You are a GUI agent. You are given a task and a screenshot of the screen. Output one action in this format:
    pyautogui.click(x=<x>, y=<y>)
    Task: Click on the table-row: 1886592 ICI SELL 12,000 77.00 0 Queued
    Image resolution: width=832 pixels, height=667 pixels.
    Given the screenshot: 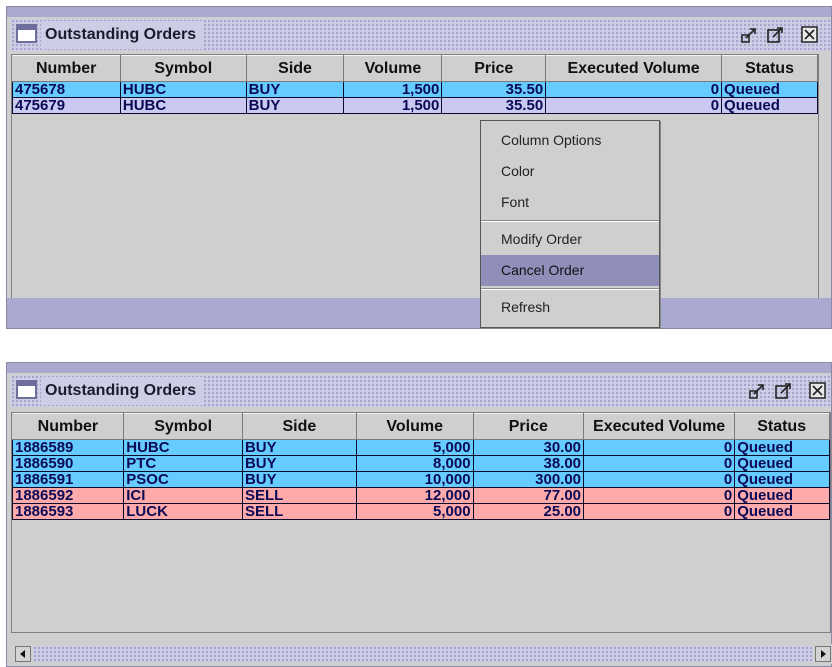 What is the action you would take?
    pyautogui.click(x=421, y=495)
    